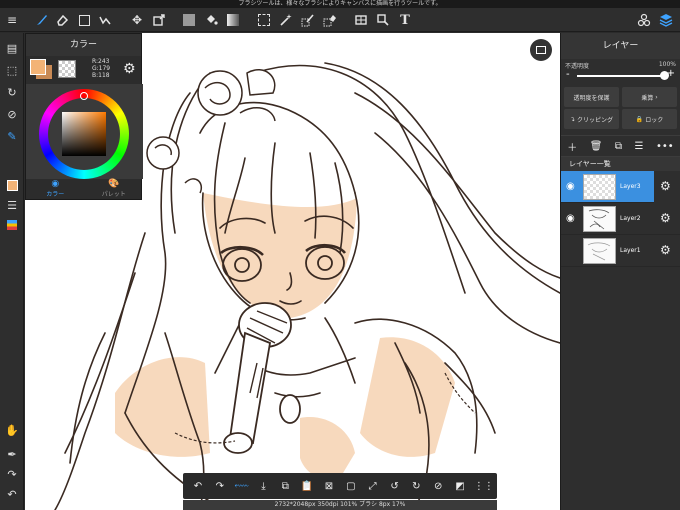  Describe the element at coordinates (263, 486) in the screenshot. I see `import-icon: ⤓` at that location.